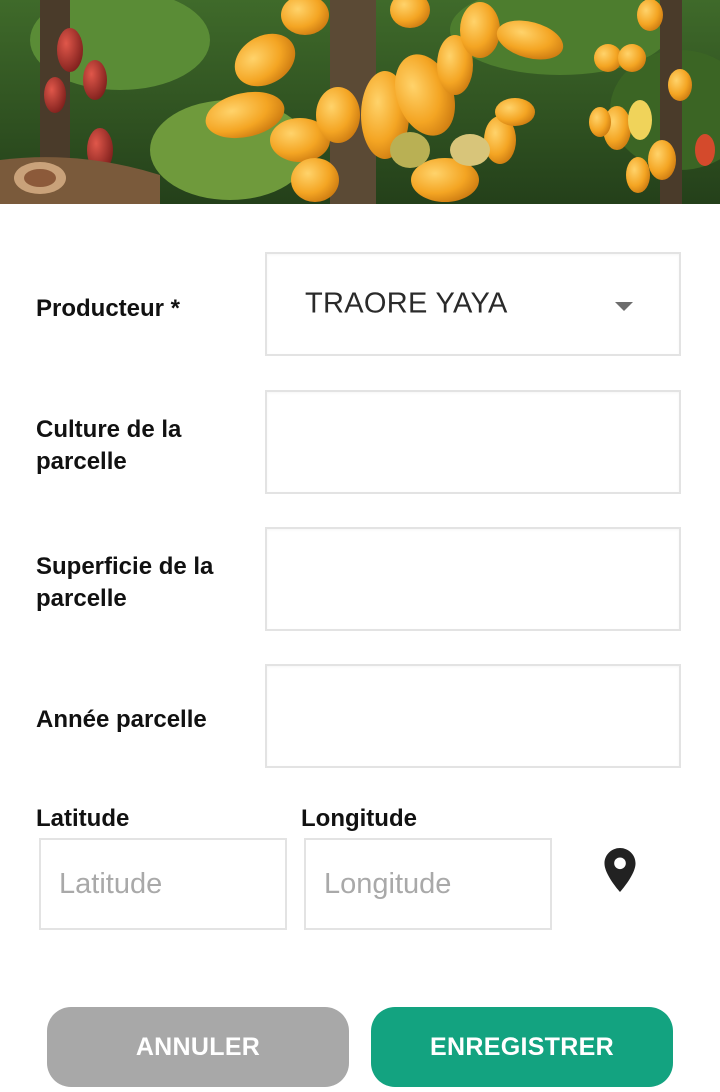 The width and height of the screenshot is (720, 1092). I want to click on longitude-input, so click(428, 884).